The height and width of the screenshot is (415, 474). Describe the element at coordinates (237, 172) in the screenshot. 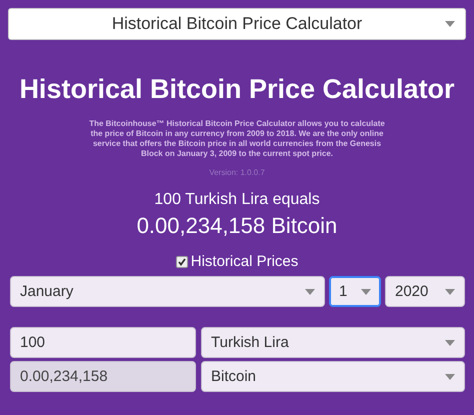

I see `version-label: Version: 1.0.0.7` at that location.